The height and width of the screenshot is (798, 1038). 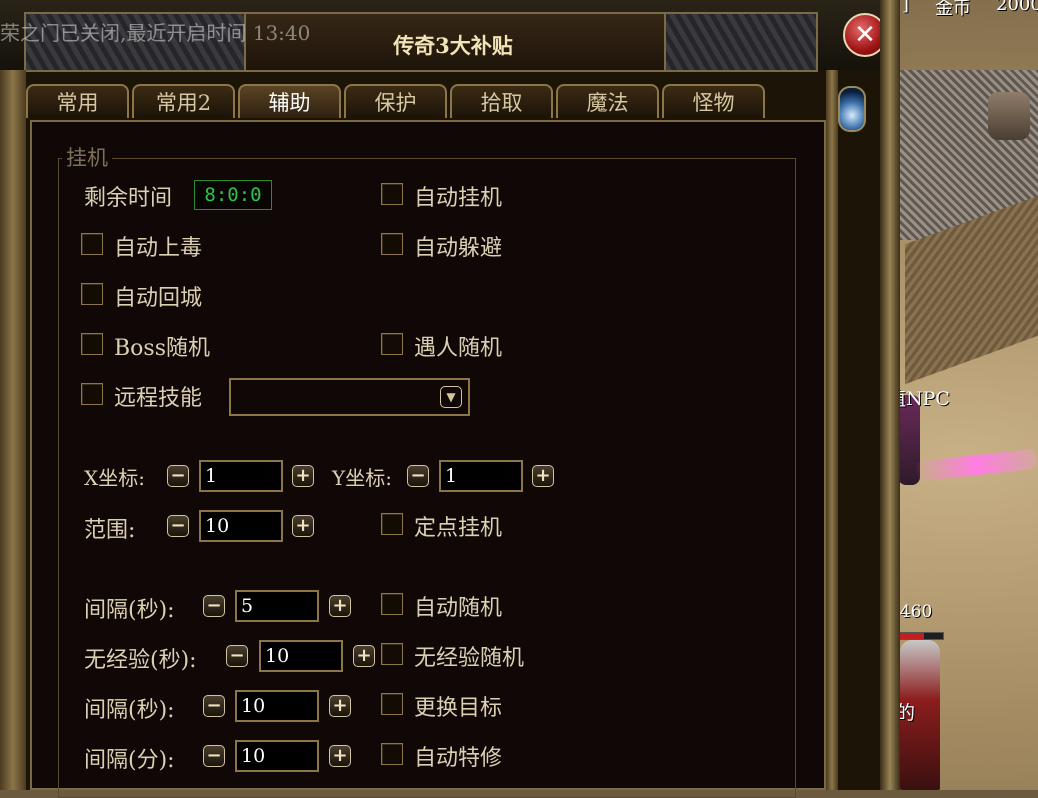 I want to click on range-input: 10, so click(x=241, y=526).